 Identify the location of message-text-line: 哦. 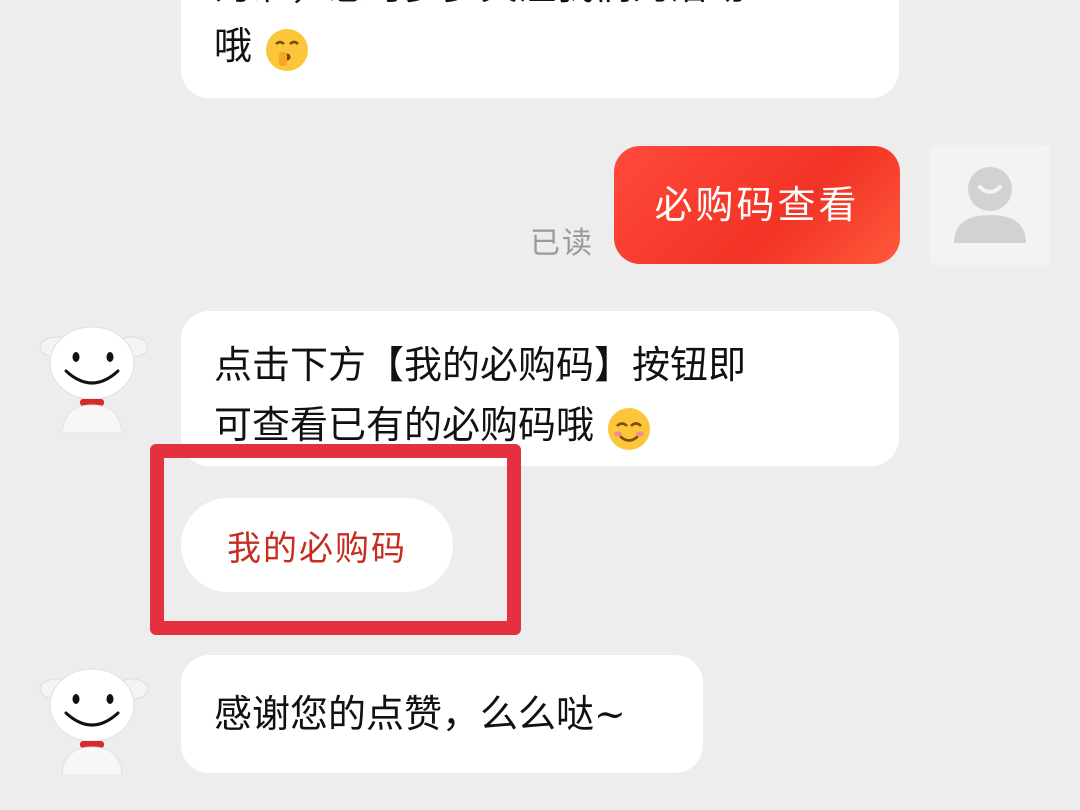
(262, 46).